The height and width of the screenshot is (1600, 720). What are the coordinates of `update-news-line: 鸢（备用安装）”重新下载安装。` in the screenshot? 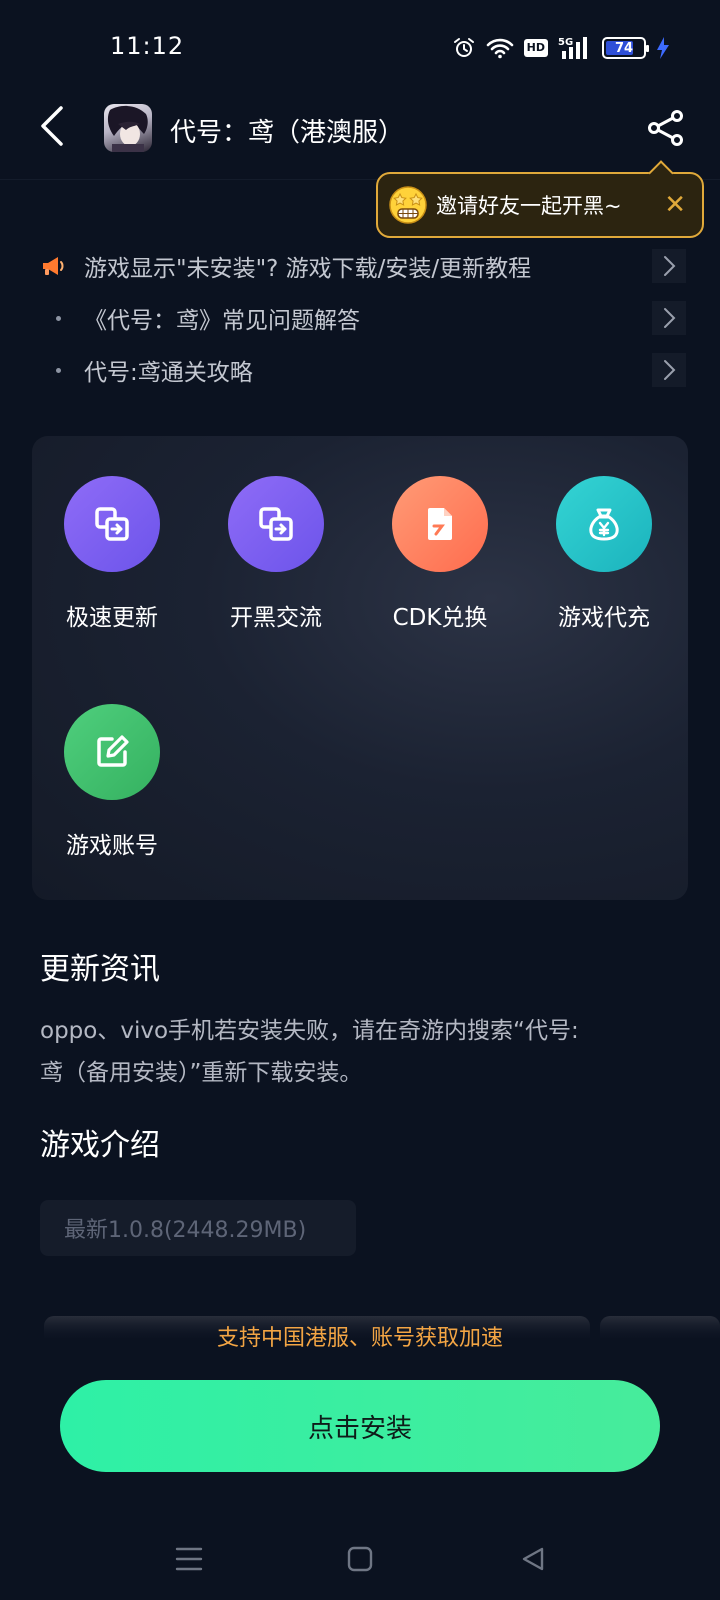 It's located at (201, 1073).